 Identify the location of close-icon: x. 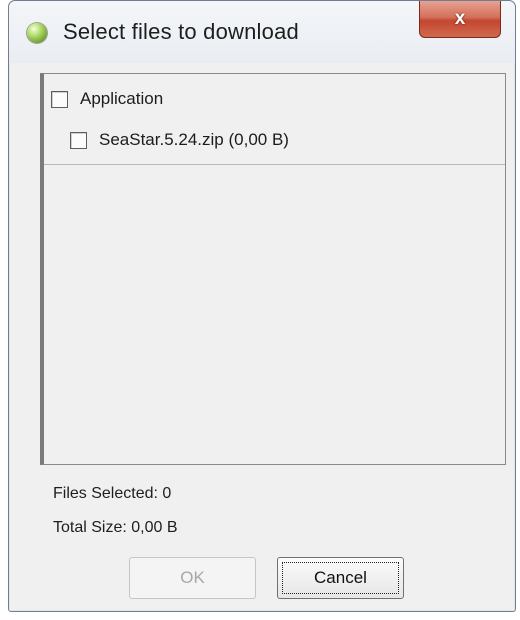
(460, 18).